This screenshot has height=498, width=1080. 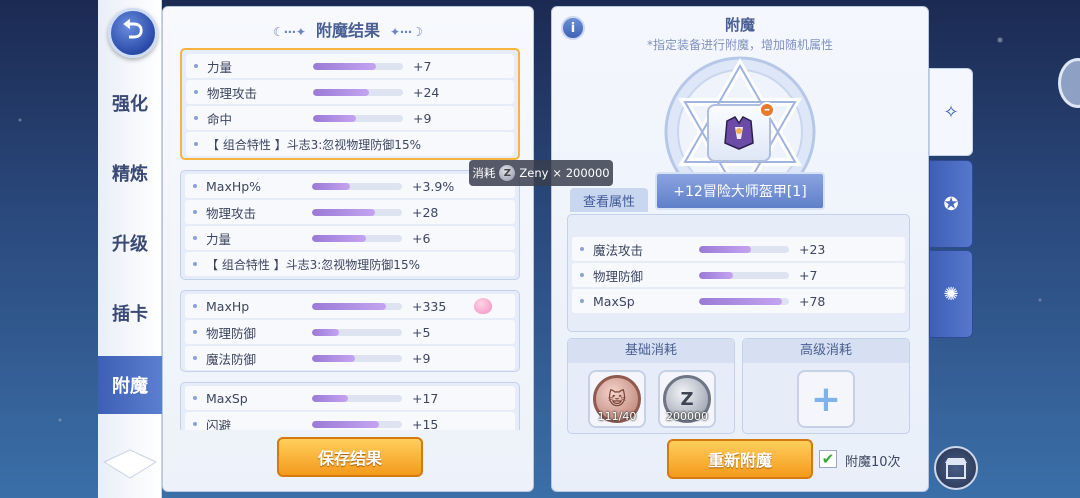 I want to click on nav-tab-label: 附魔, so click(x=130, y=386).